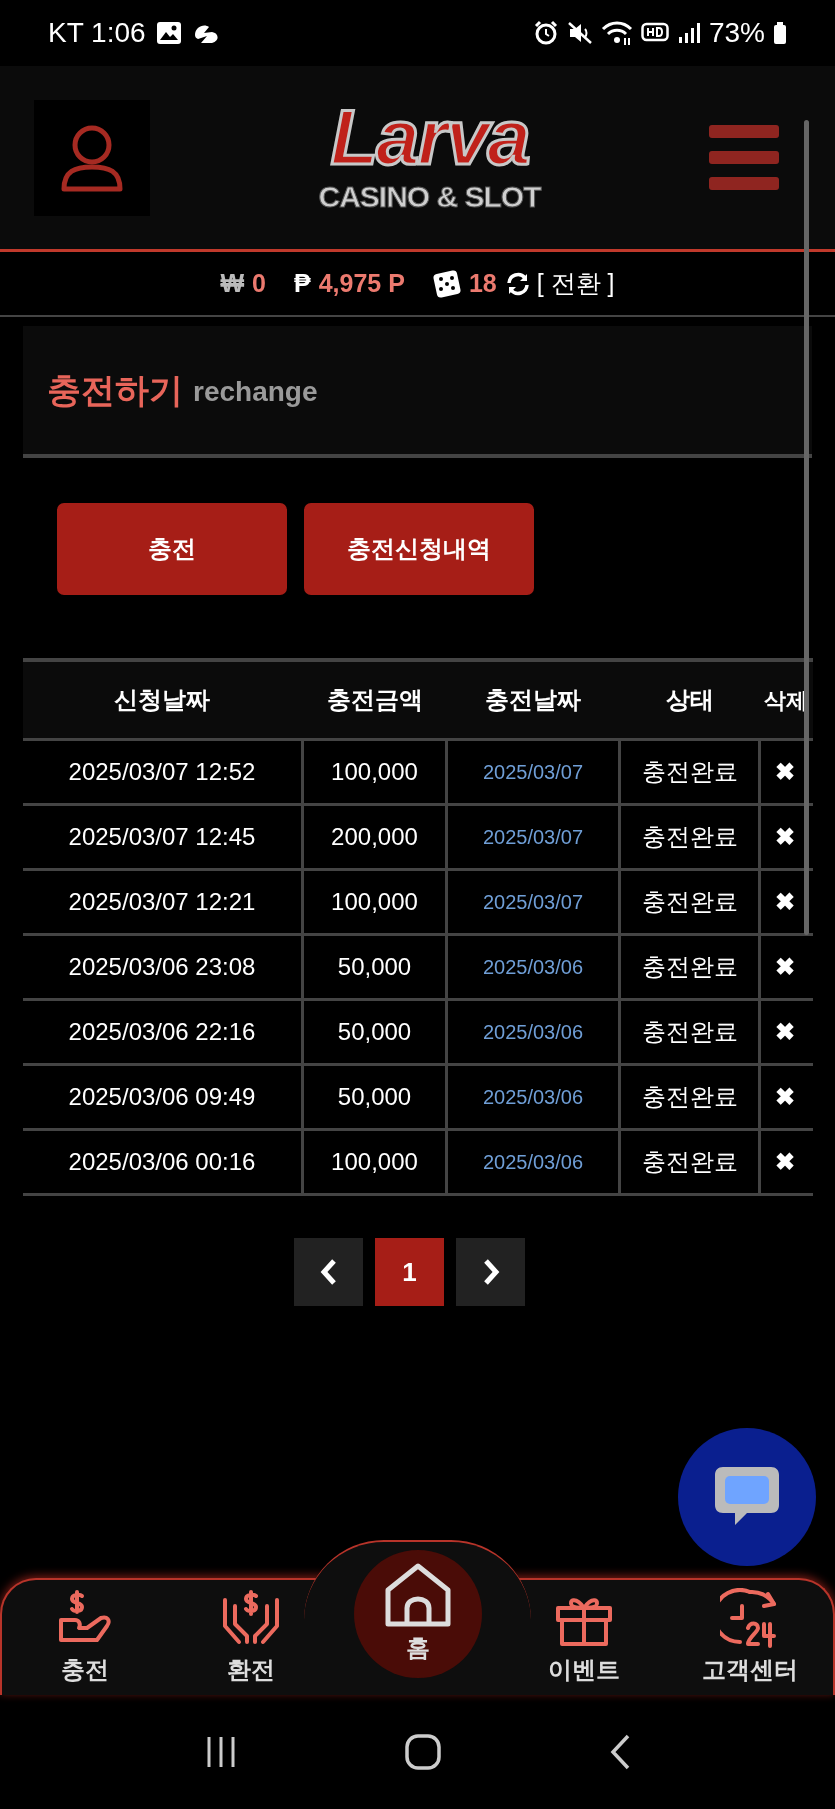  I want to click on previous-page-button, so click(328, 1272).